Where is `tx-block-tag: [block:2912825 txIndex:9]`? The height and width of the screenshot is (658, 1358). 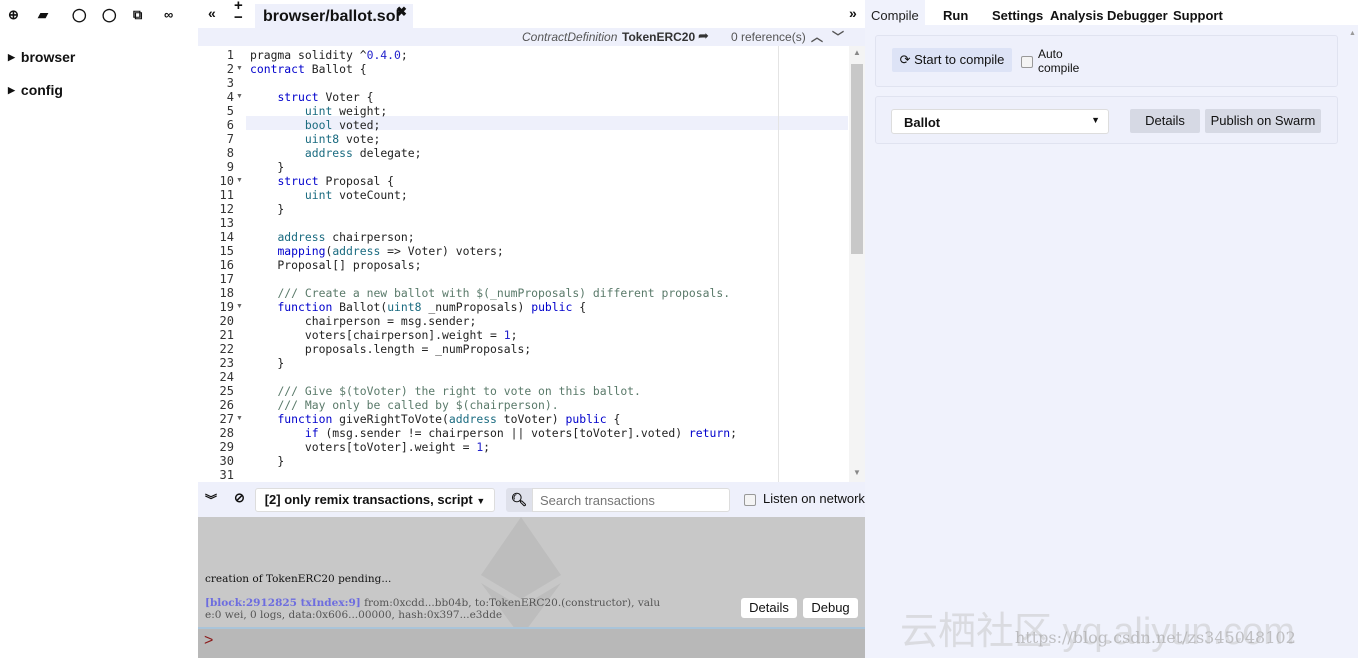
tx-block-tag: [block:2912825 txIndex:9] is located at coordinates (283, 603).